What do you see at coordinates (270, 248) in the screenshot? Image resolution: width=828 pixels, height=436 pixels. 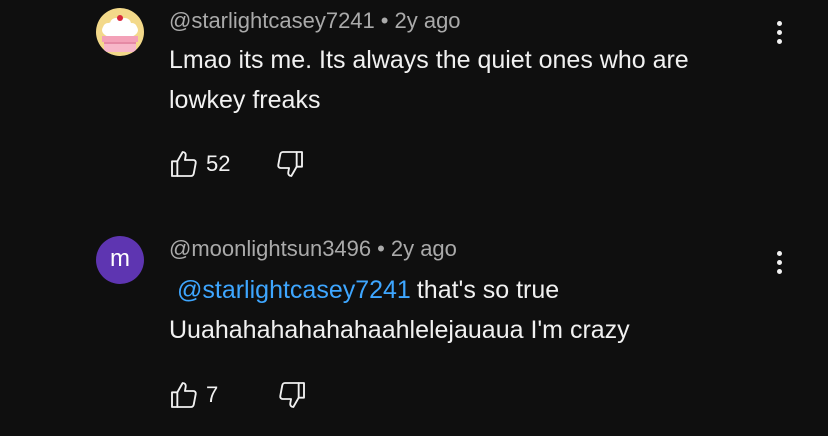 I see `comment-author: @moonlightsun3496` at bounding box center [270, 248].